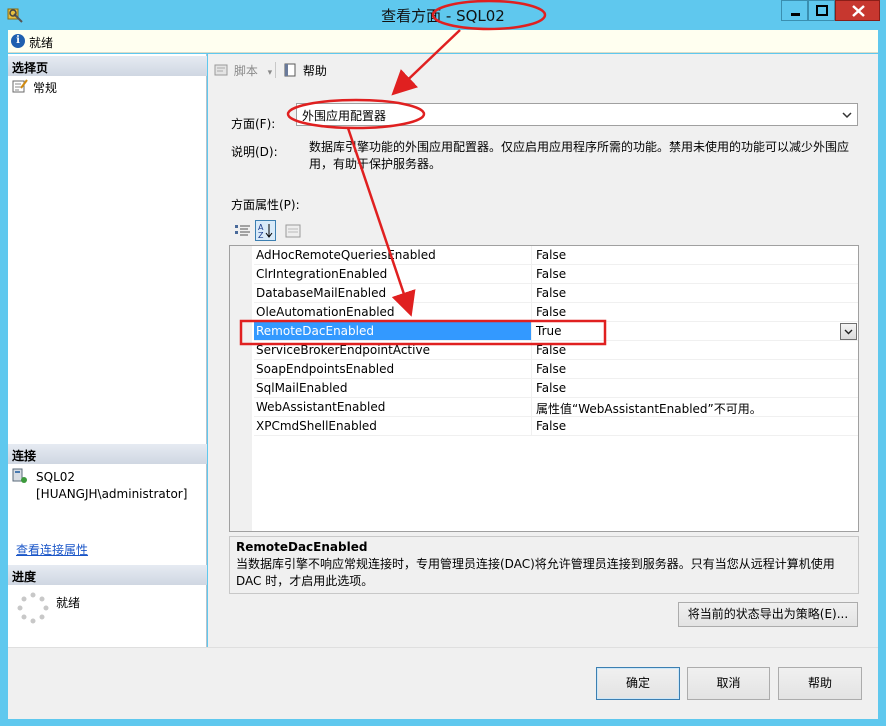  Describe the element at coordinates (393, 407) in the screenshot. I see `property-name: WebAssistantEnabled` at that location.